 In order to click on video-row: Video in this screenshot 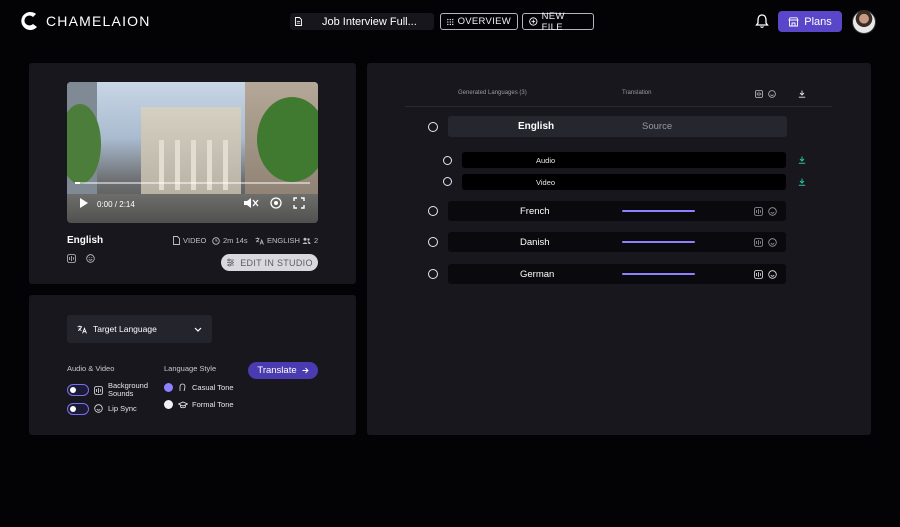, I will do `click(624, 182)`.